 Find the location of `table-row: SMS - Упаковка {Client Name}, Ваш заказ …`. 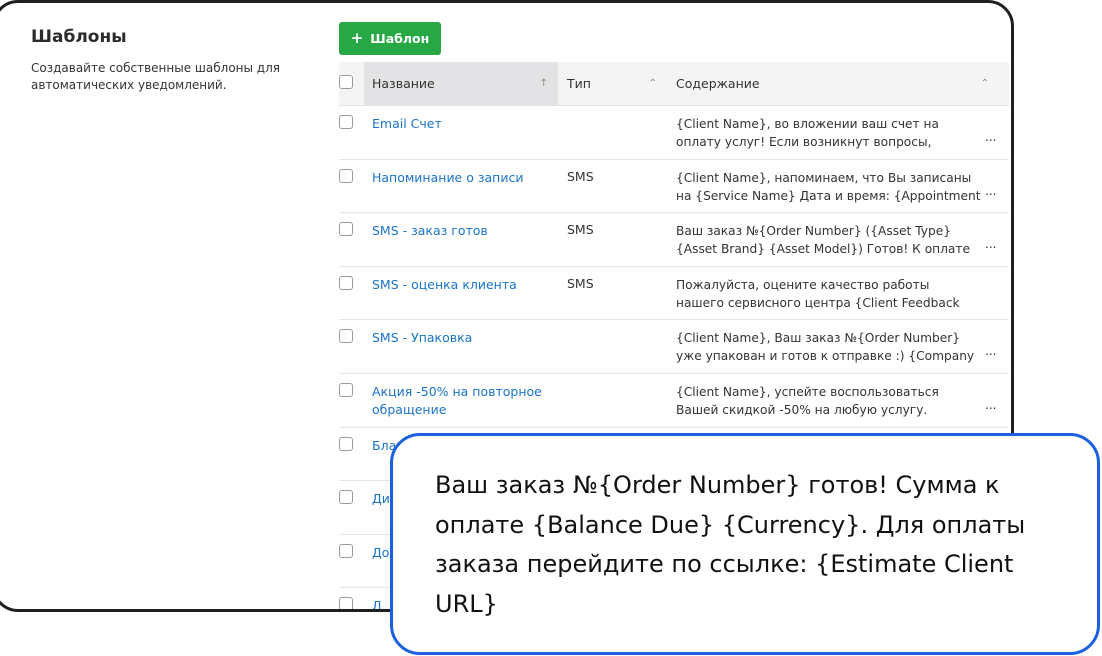

table-row: SMS - Упаковка {Client Name}, Ваш заказ … is located at coordinates (674, 347).